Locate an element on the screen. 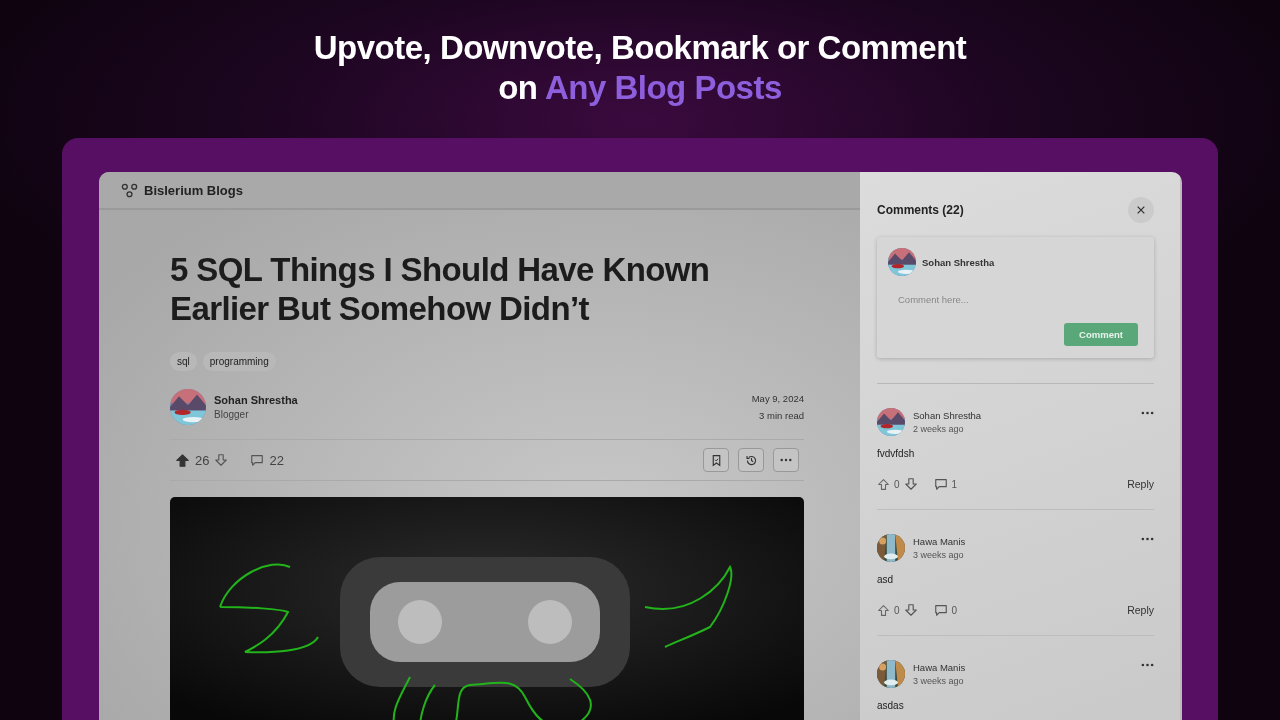  author-role: Blogger is located at coordinates (232, 414).